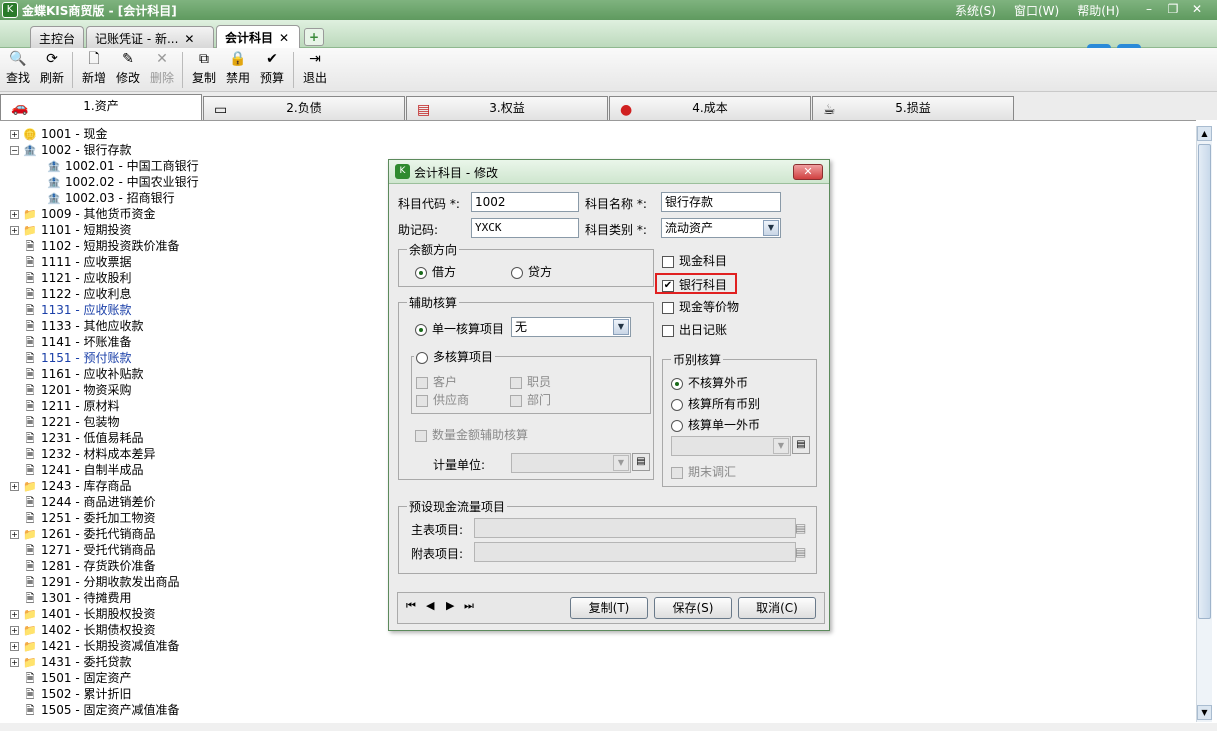  What do you see at coordinates (71, 358) in the screenshot?
I see `tree-row: 🗎 1151 - 预付账款` at bounding box center [71, 358].